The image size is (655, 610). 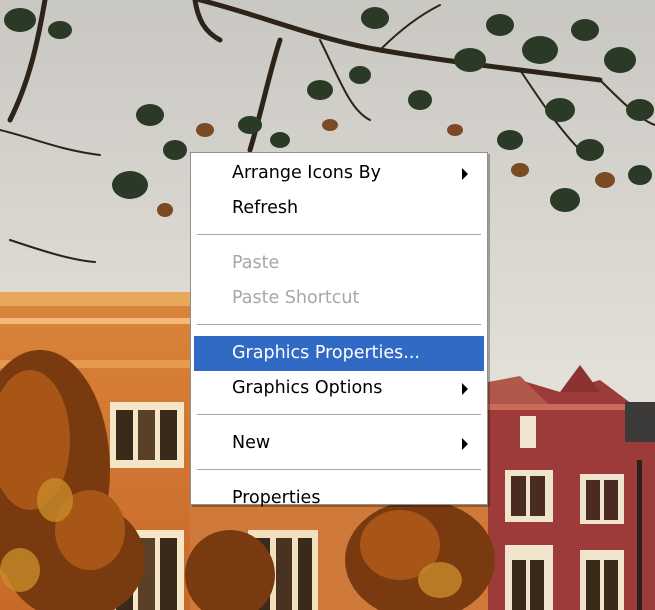 I want to click on menu-item-label: Properties, so click(x=276, y=498).